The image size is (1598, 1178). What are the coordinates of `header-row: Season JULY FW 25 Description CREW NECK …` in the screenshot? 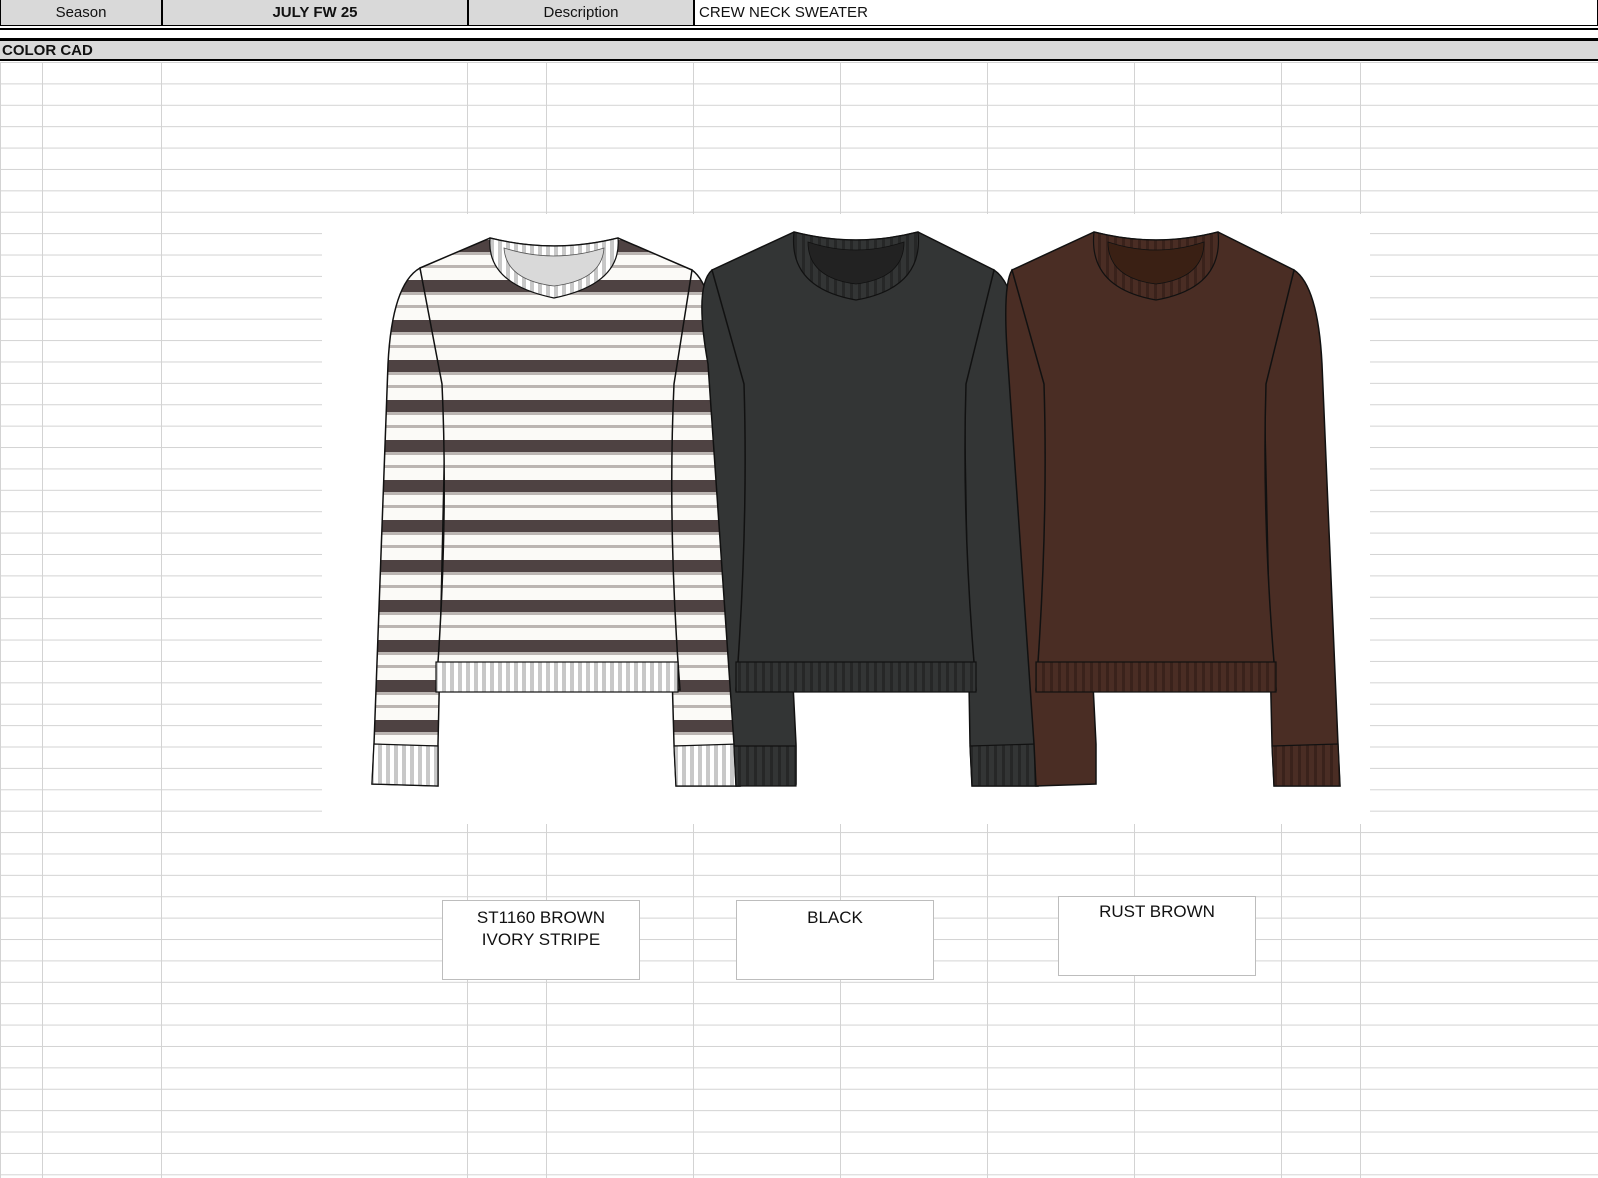 It's located at (799, 15).